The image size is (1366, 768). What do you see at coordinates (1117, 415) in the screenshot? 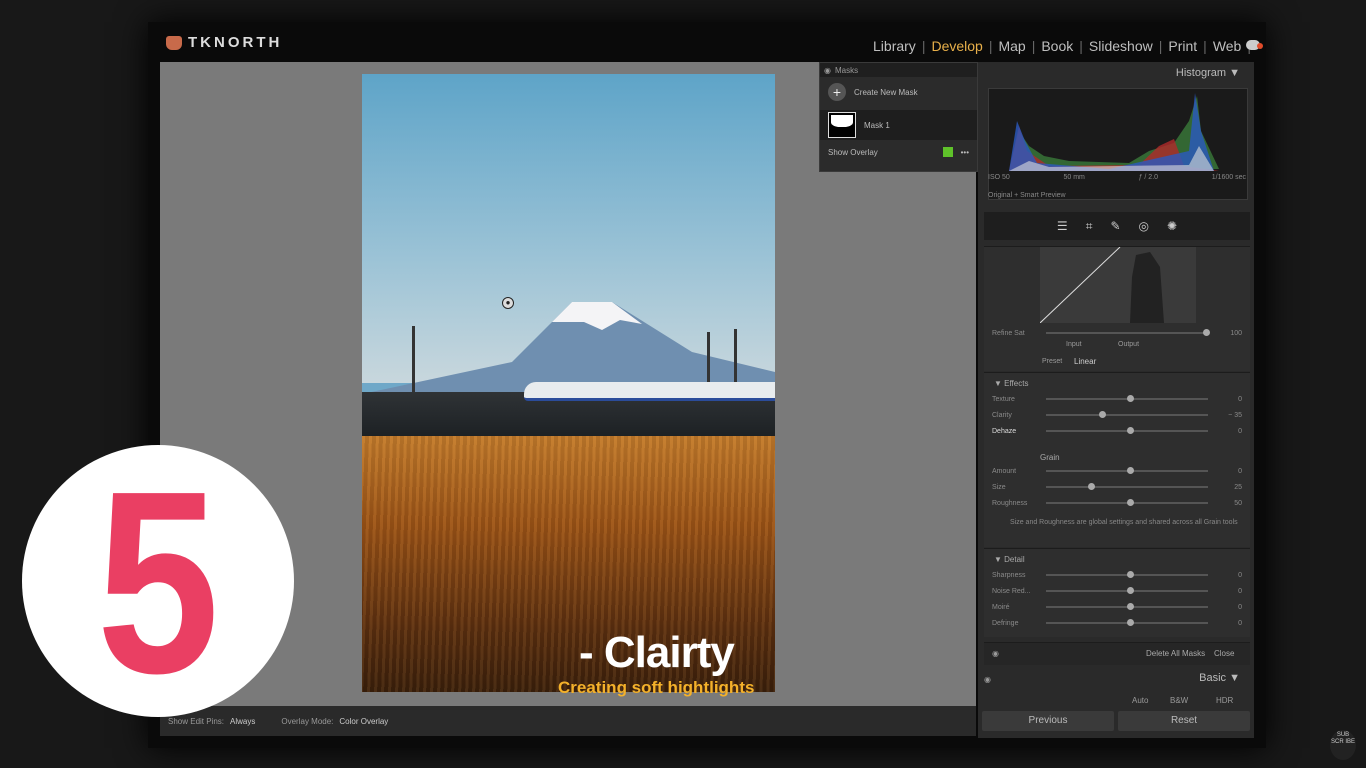
I see `effects-slider-1: Clarity − 35` at bounding box center [1117, 415].